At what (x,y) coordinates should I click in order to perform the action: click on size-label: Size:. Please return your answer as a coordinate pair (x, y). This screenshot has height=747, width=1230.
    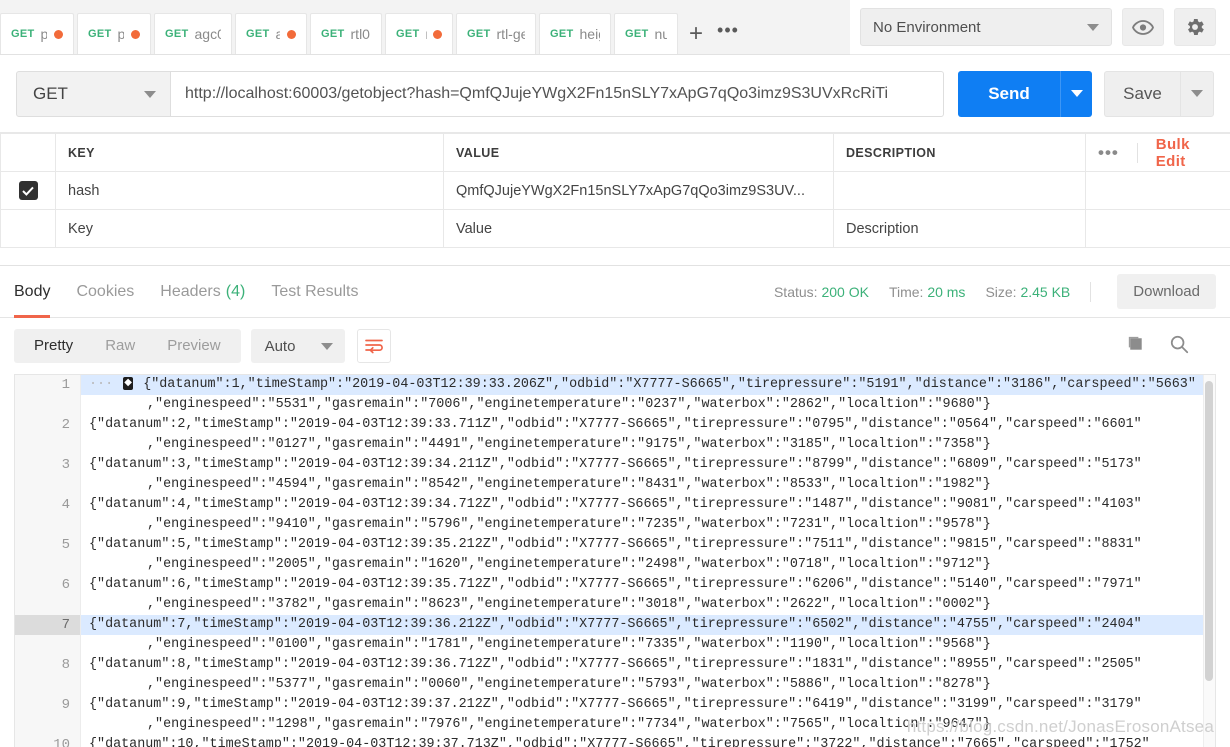
    Looking at the image, I should click on (1001, 291).